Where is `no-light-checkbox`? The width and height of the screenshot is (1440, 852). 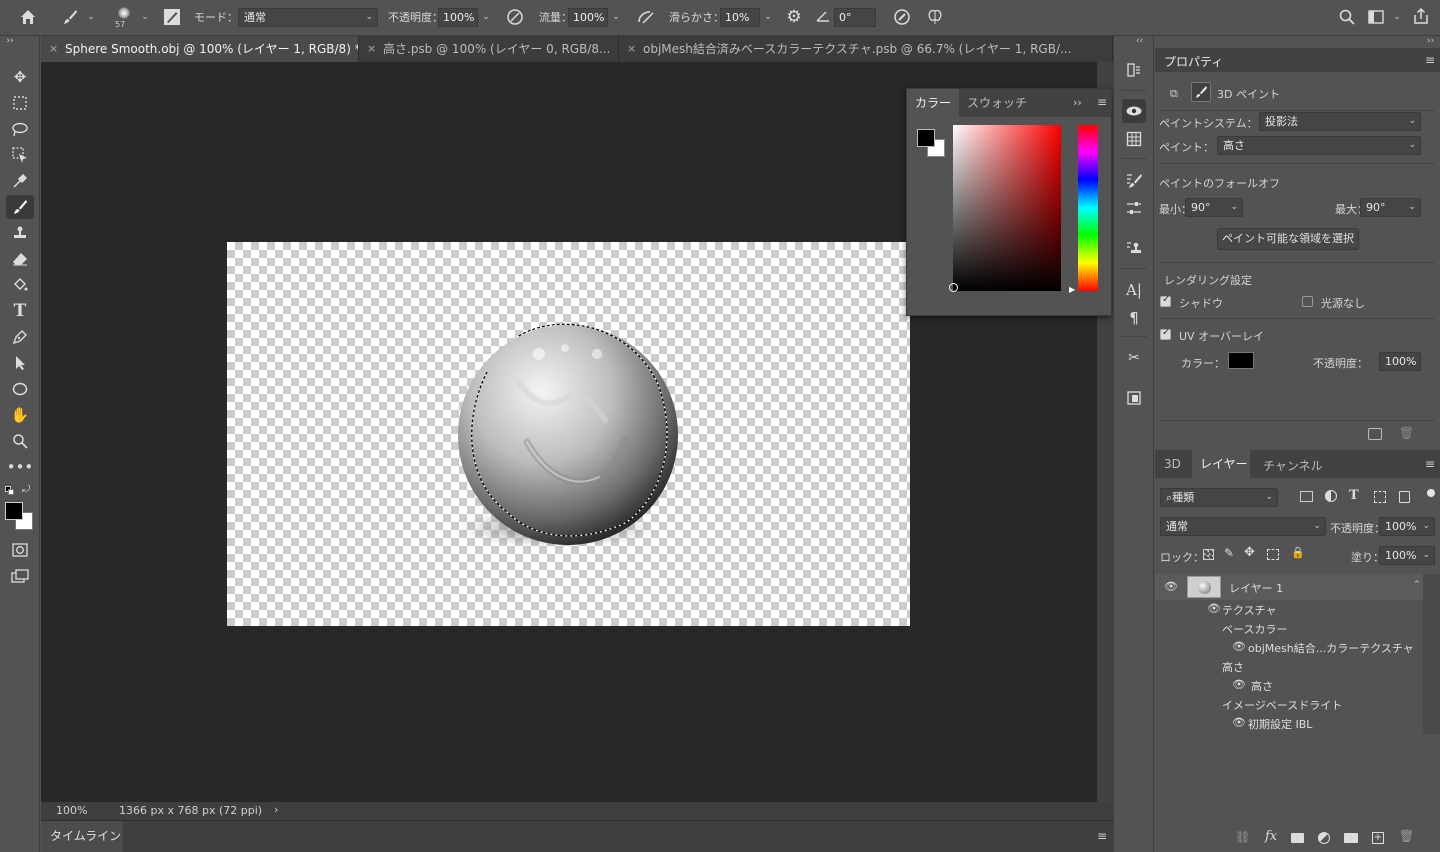 no-light-checkbox is located at coordinates (1307, 301).